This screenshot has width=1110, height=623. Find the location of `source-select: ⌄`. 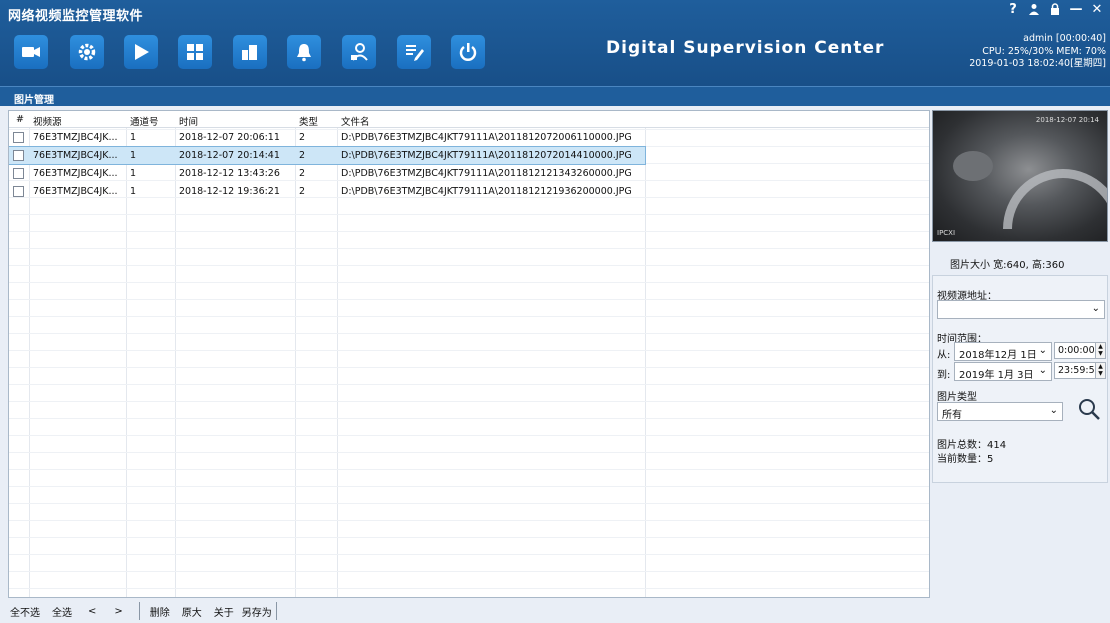

source-select: ⌄ is located at coordinates (1021, 309).